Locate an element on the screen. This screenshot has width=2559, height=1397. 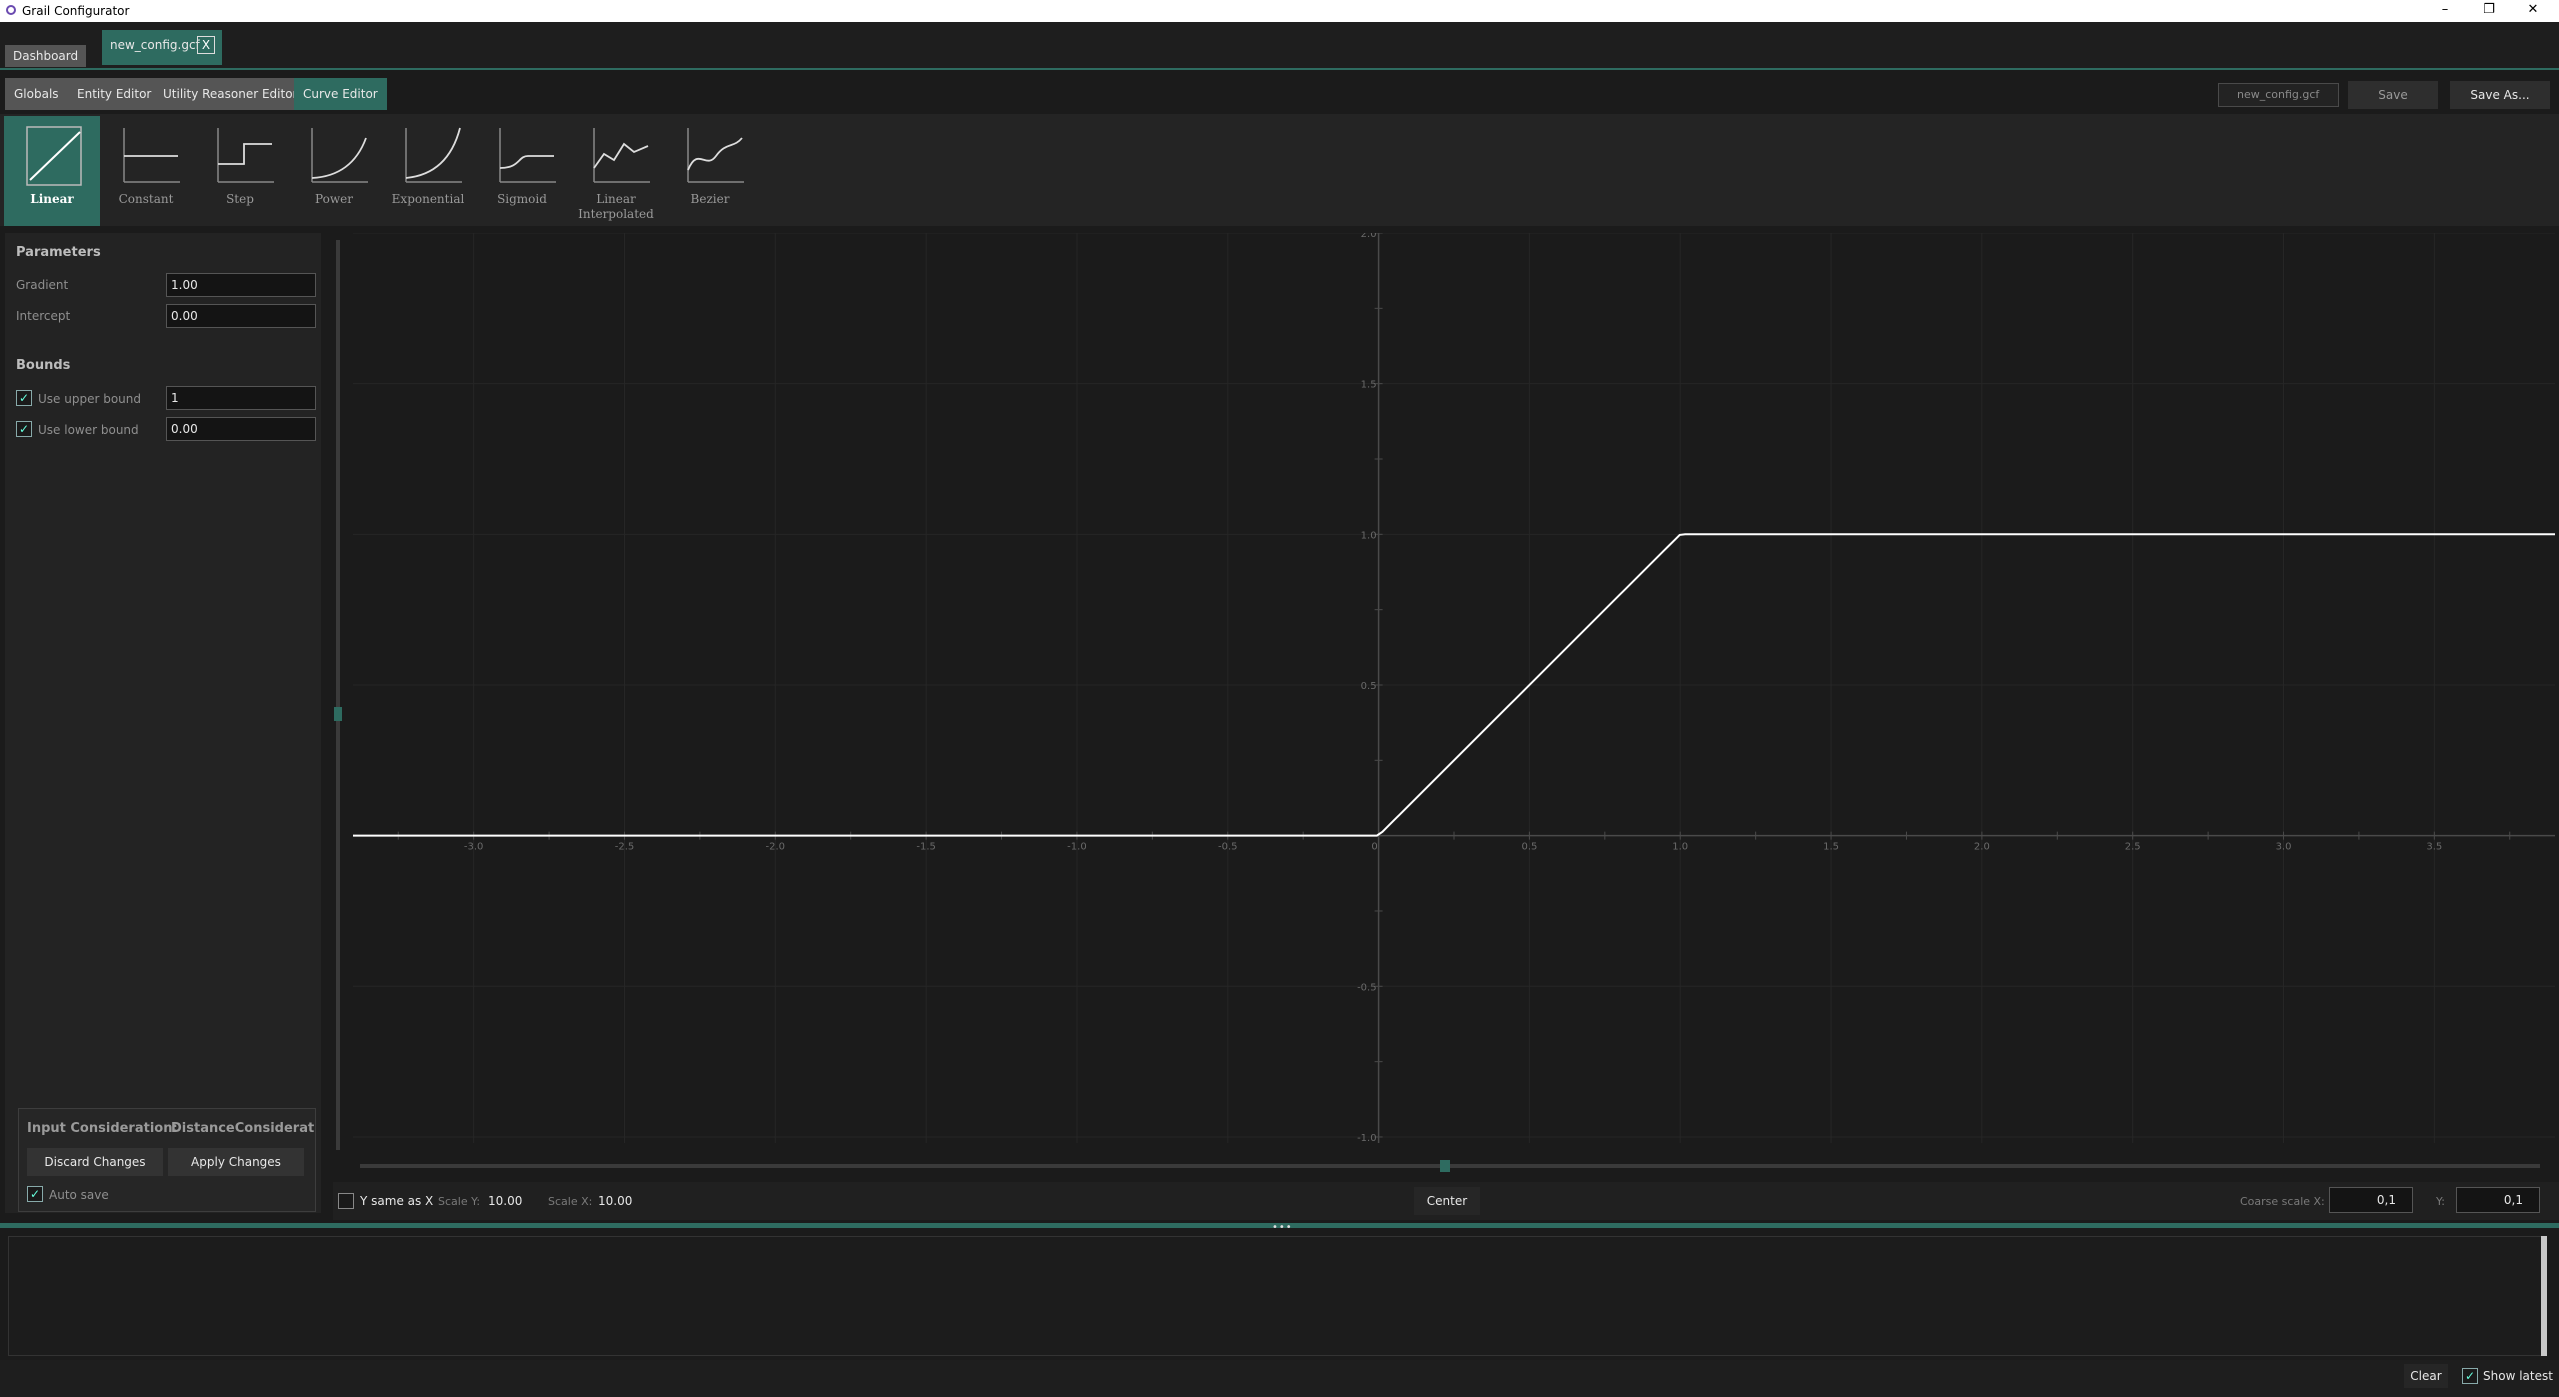
power-curve-icon is located at coordinates (339, 155).